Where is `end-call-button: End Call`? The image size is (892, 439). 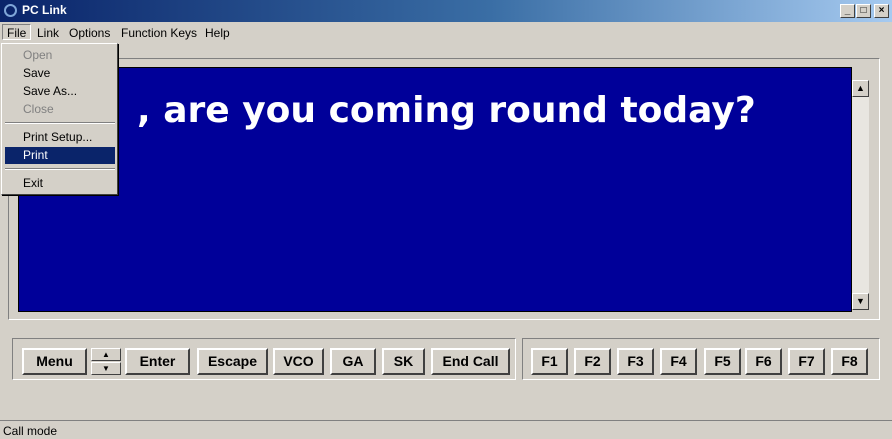
end-call-button: End Call is located at coordinates (470, 361).